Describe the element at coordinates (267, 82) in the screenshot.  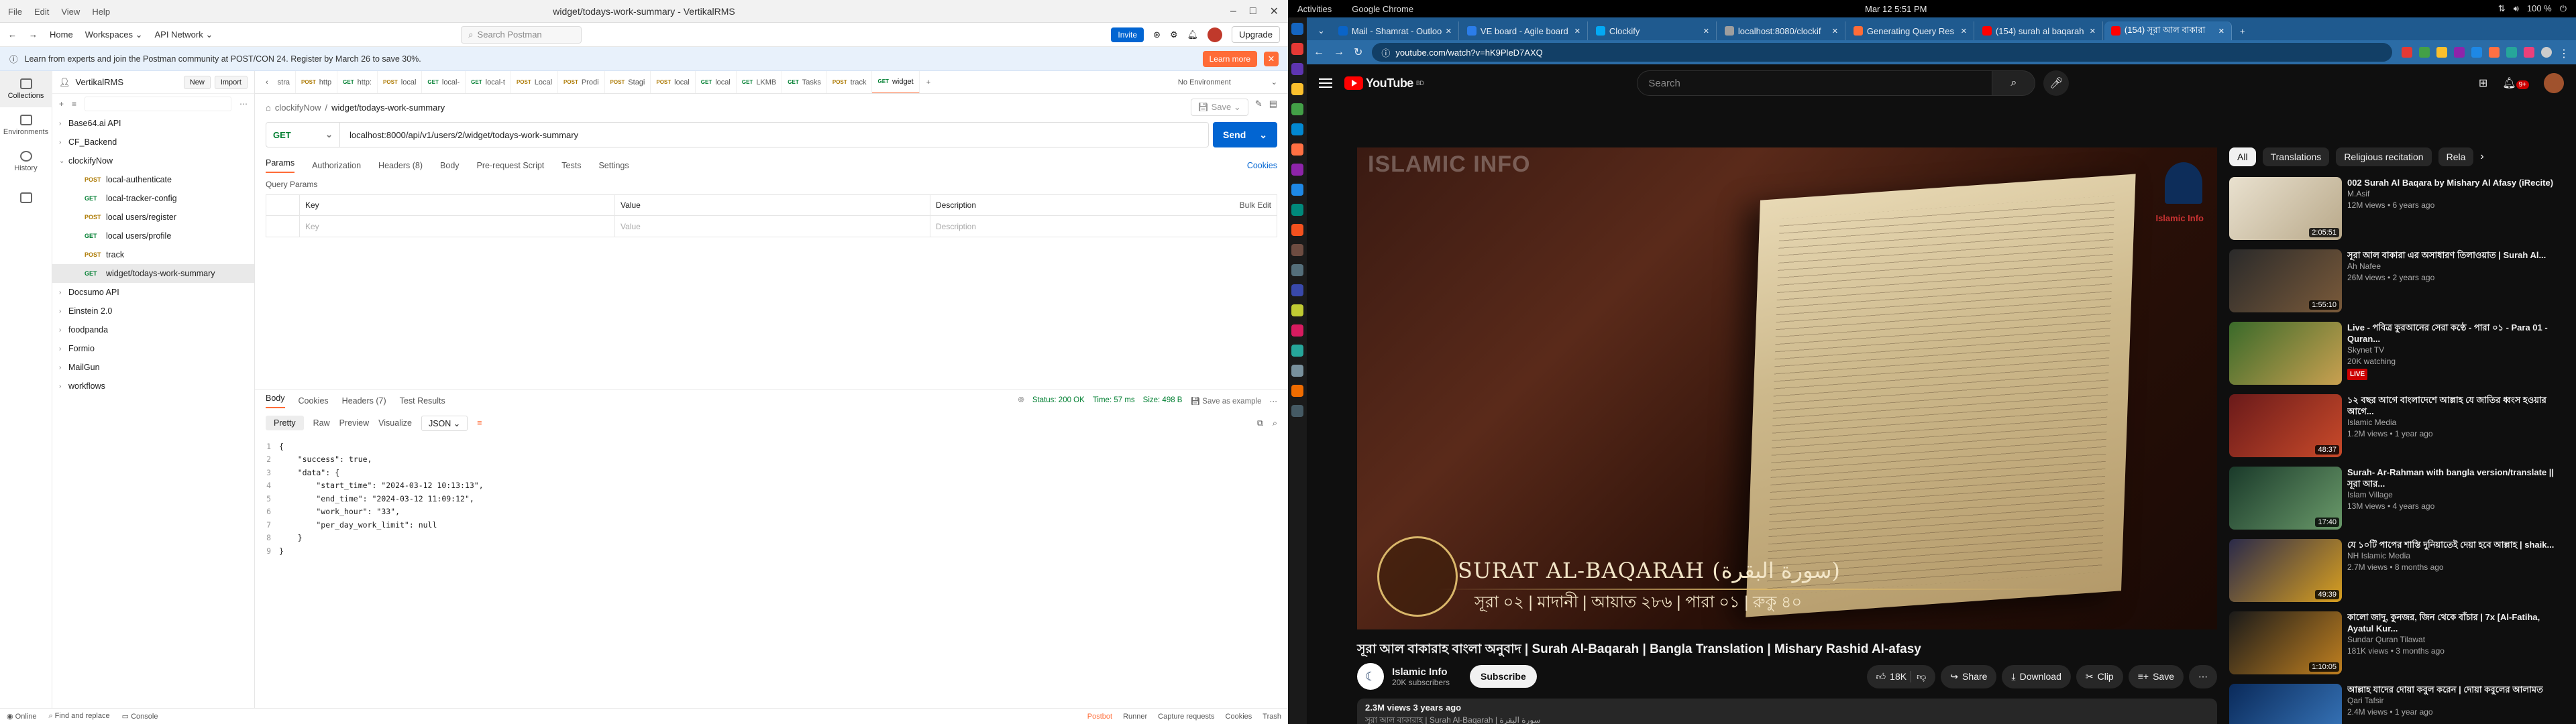
I see `chevron-left-icon: ‹` at that location.